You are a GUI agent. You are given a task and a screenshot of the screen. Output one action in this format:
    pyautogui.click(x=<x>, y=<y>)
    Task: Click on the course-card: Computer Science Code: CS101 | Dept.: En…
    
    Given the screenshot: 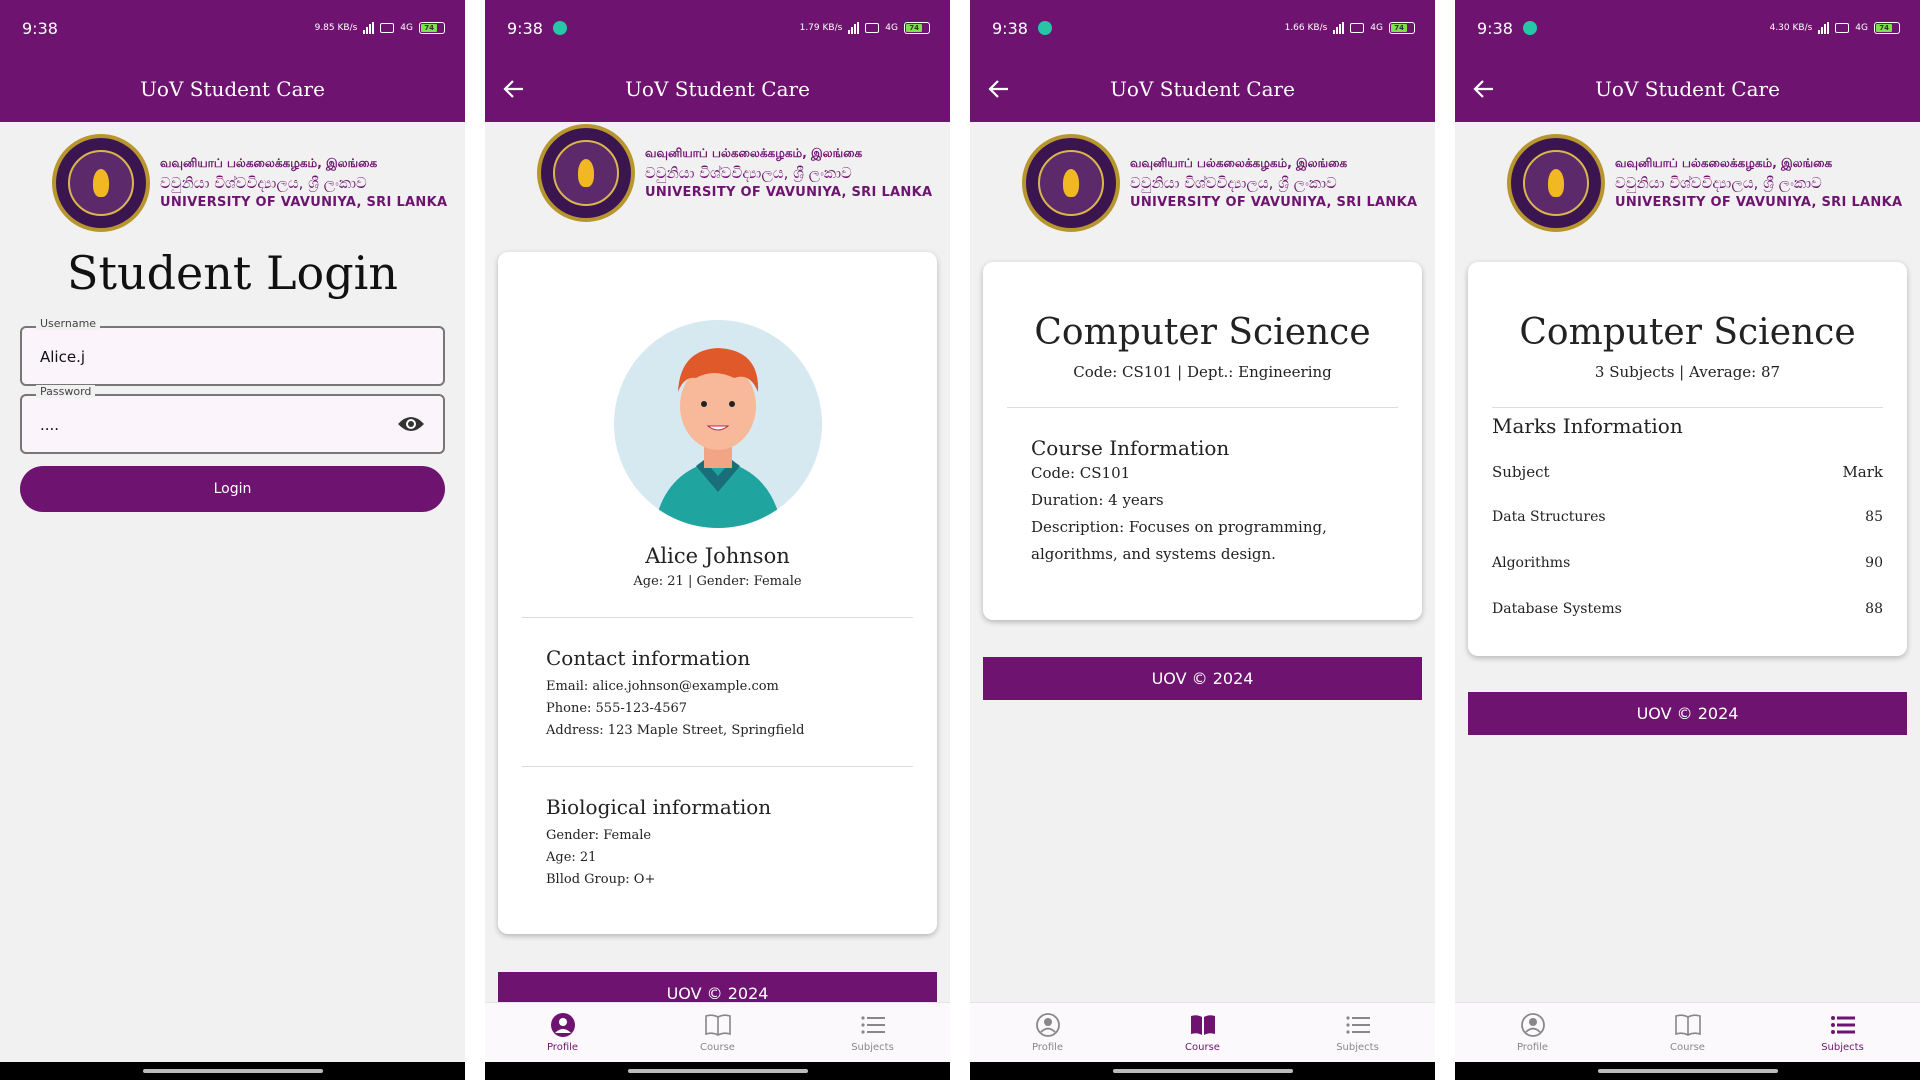 What is the action you would take?
    pyautogui.click(x=1202, y=441)
    